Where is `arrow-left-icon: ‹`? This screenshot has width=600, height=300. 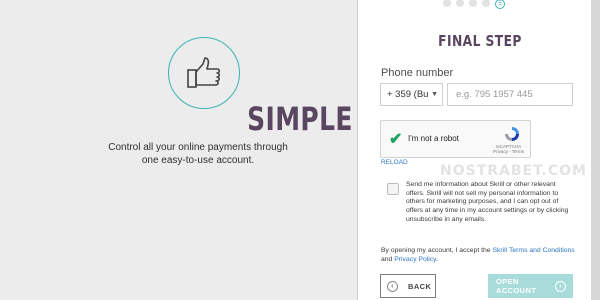
arrow-left-icon: ‹ is located at coordinates (392, 286).